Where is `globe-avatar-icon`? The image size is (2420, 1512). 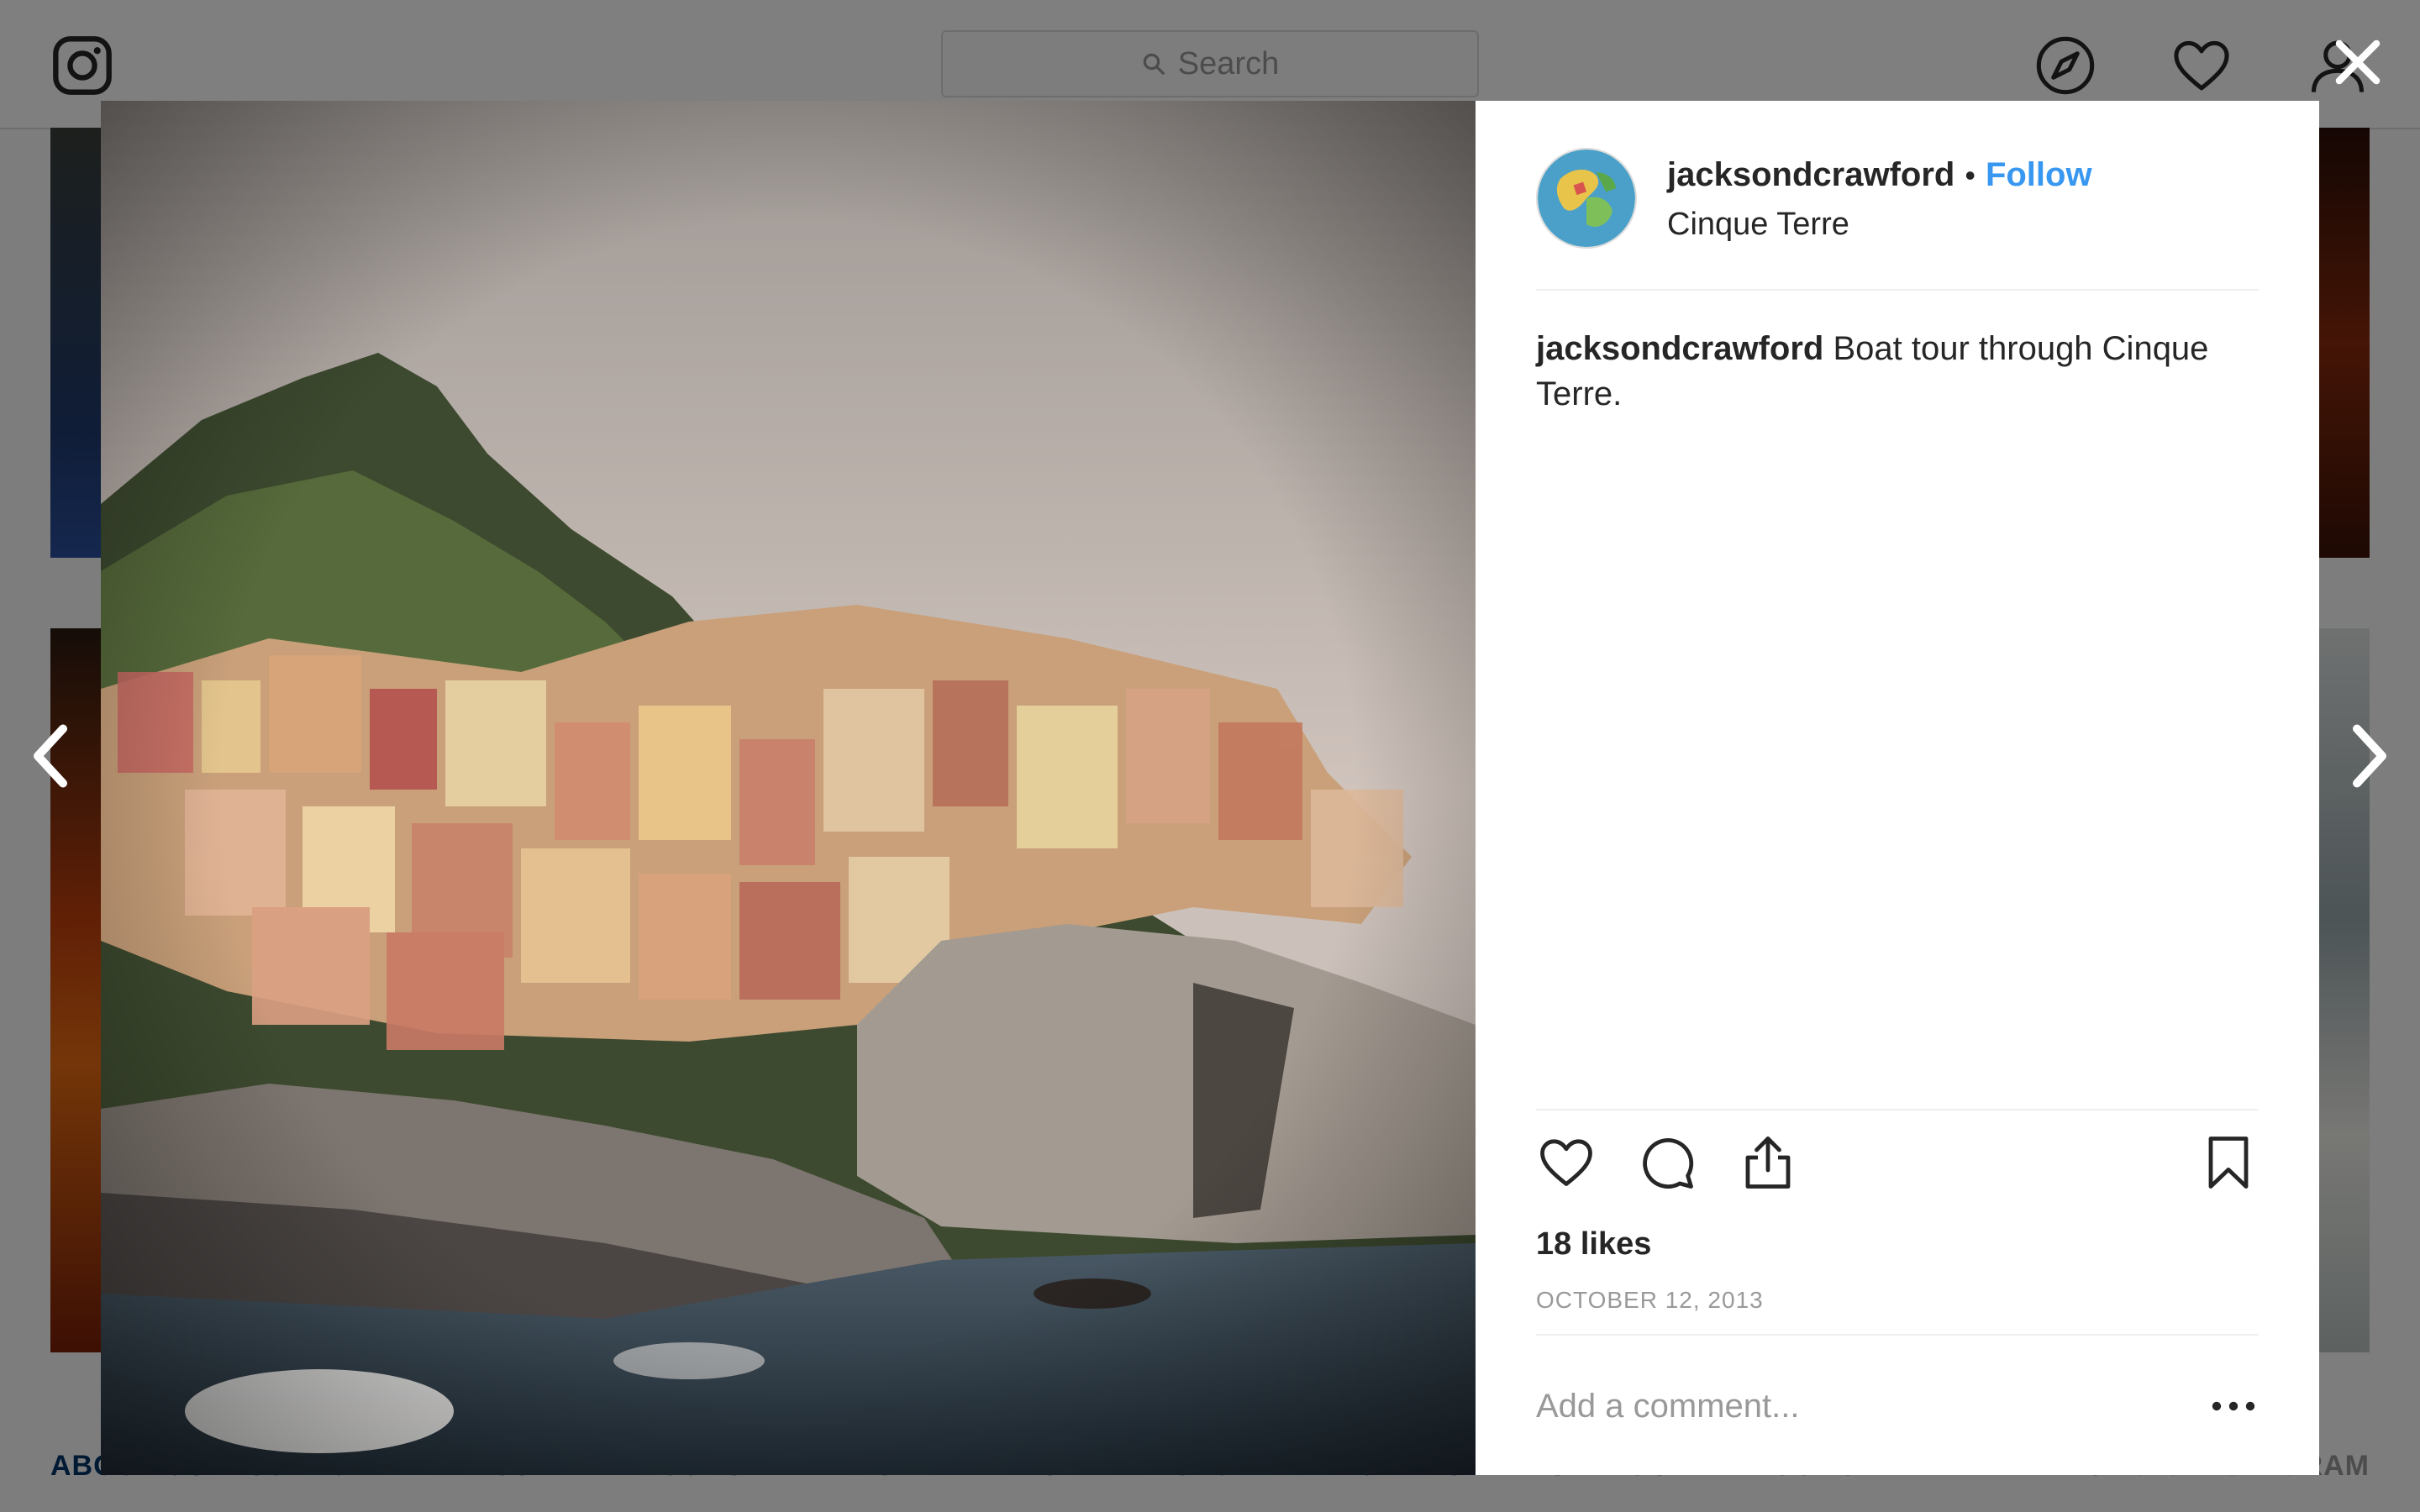 globe-avatar-icon is located at coordinates (1587, 198).